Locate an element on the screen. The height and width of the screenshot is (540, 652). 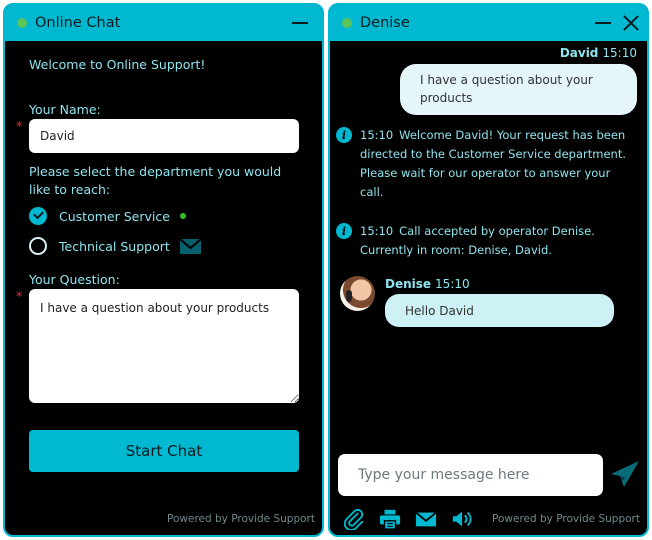
department-option-customer-service: Customer Service is located at coordinates (107, 216).